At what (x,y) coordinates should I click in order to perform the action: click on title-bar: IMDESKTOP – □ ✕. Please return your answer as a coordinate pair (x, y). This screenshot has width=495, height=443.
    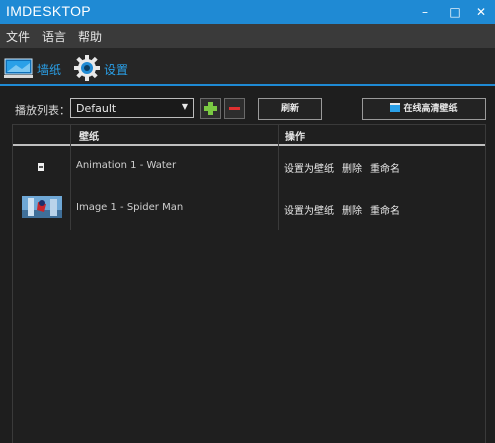
    Looking at the image, I should click on (247, 12).